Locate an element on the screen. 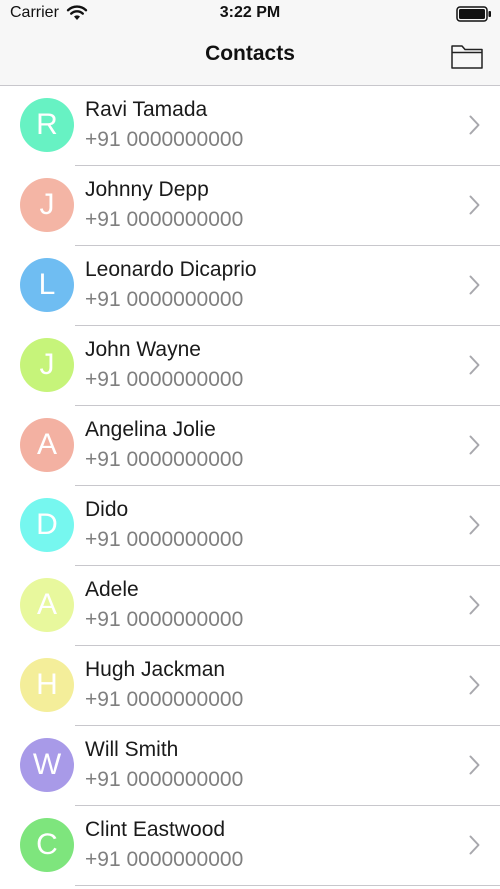 Image resolution: width=500 pixels, height=889 pixels. contact-row: R Ravi Tamada +91 0000000000 is located at coordinates (250, 126).